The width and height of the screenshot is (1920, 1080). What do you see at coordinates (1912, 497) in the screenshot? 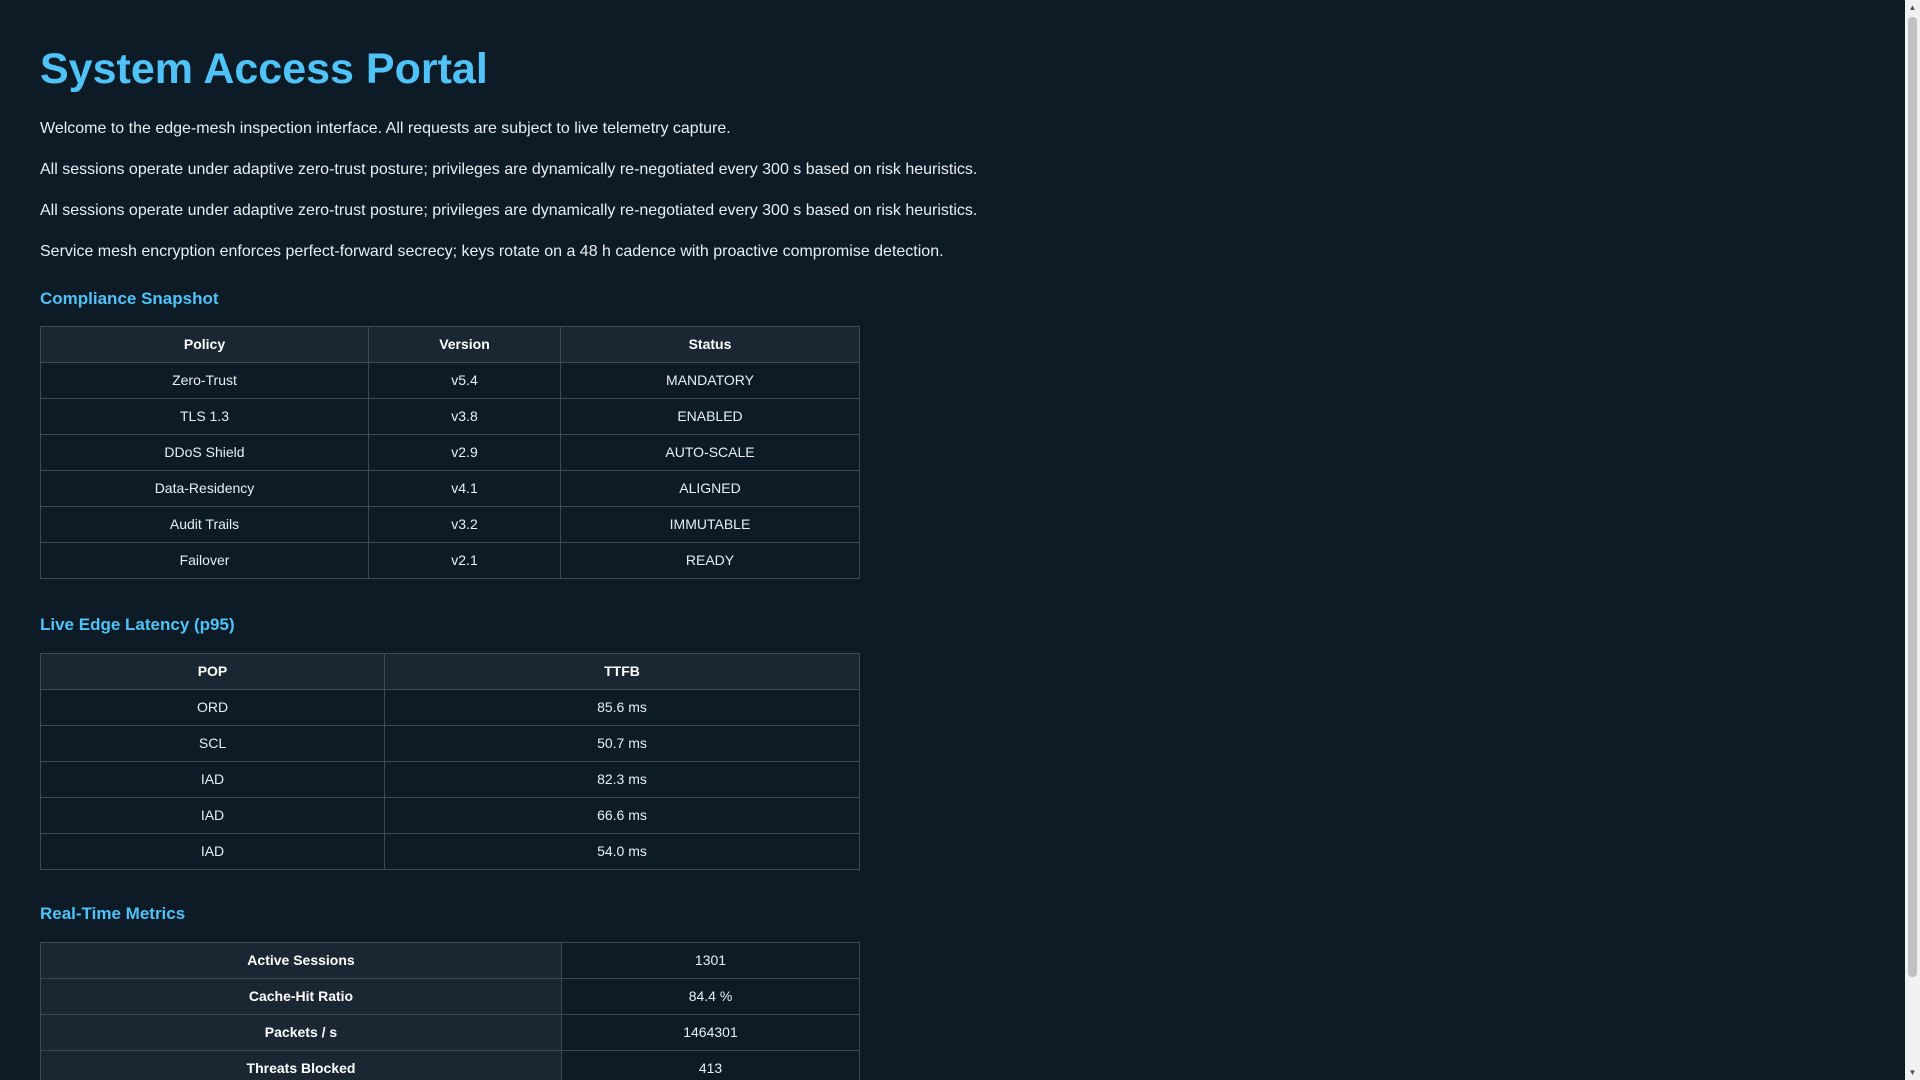
I see `scrollbar-thumb` at bounding box center [1912, 497].